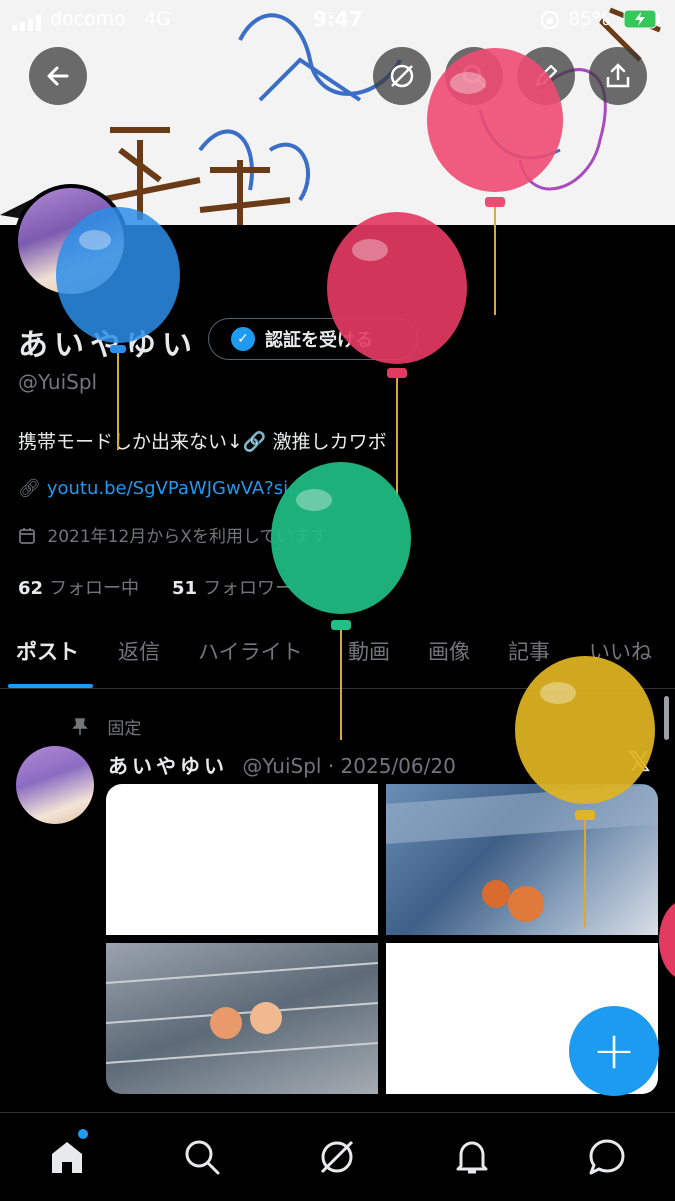 The height and width of the screenshot is (1201, 675). What do you see at coordinates (32, 537) in the screenshot?
I see `calendar-icon` at bounding box center [32, 537].